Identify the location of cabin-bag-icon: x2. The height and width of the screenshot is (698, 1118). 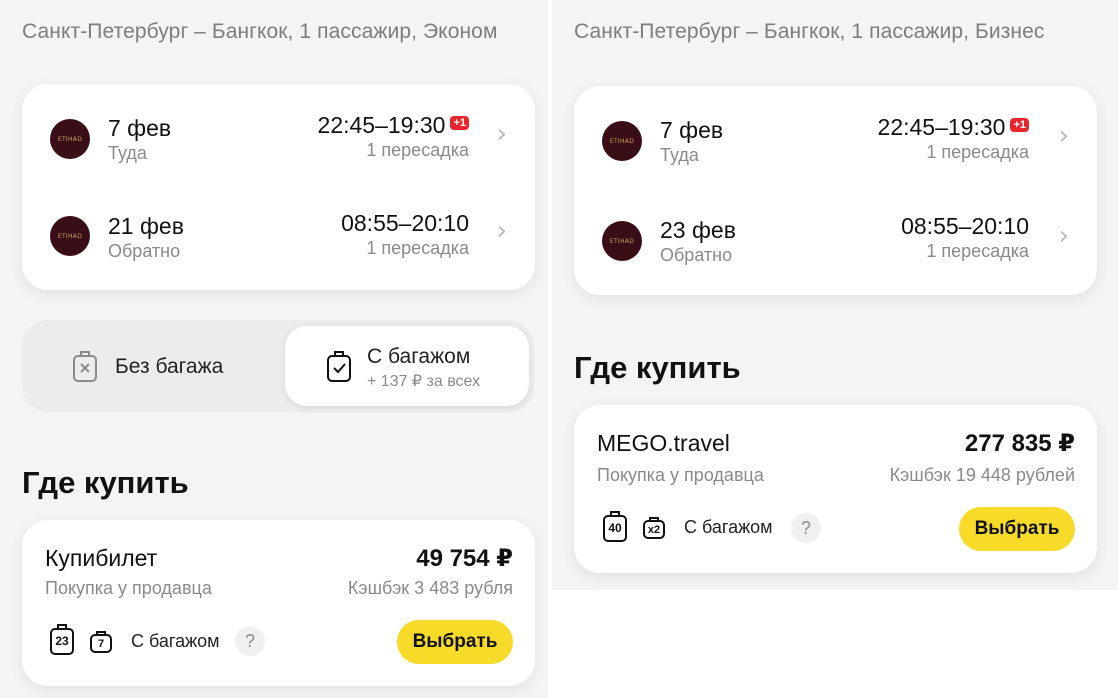
(654, 528).